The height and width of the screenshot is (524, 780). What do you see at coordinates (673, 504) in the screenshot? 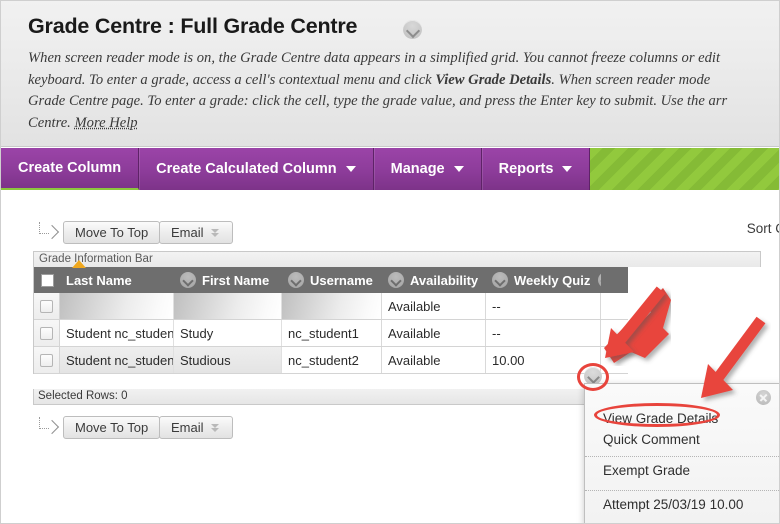
I see `context-menu-item-label: Attempt 25/03/19 10.00` at bounding box center [673, 504].